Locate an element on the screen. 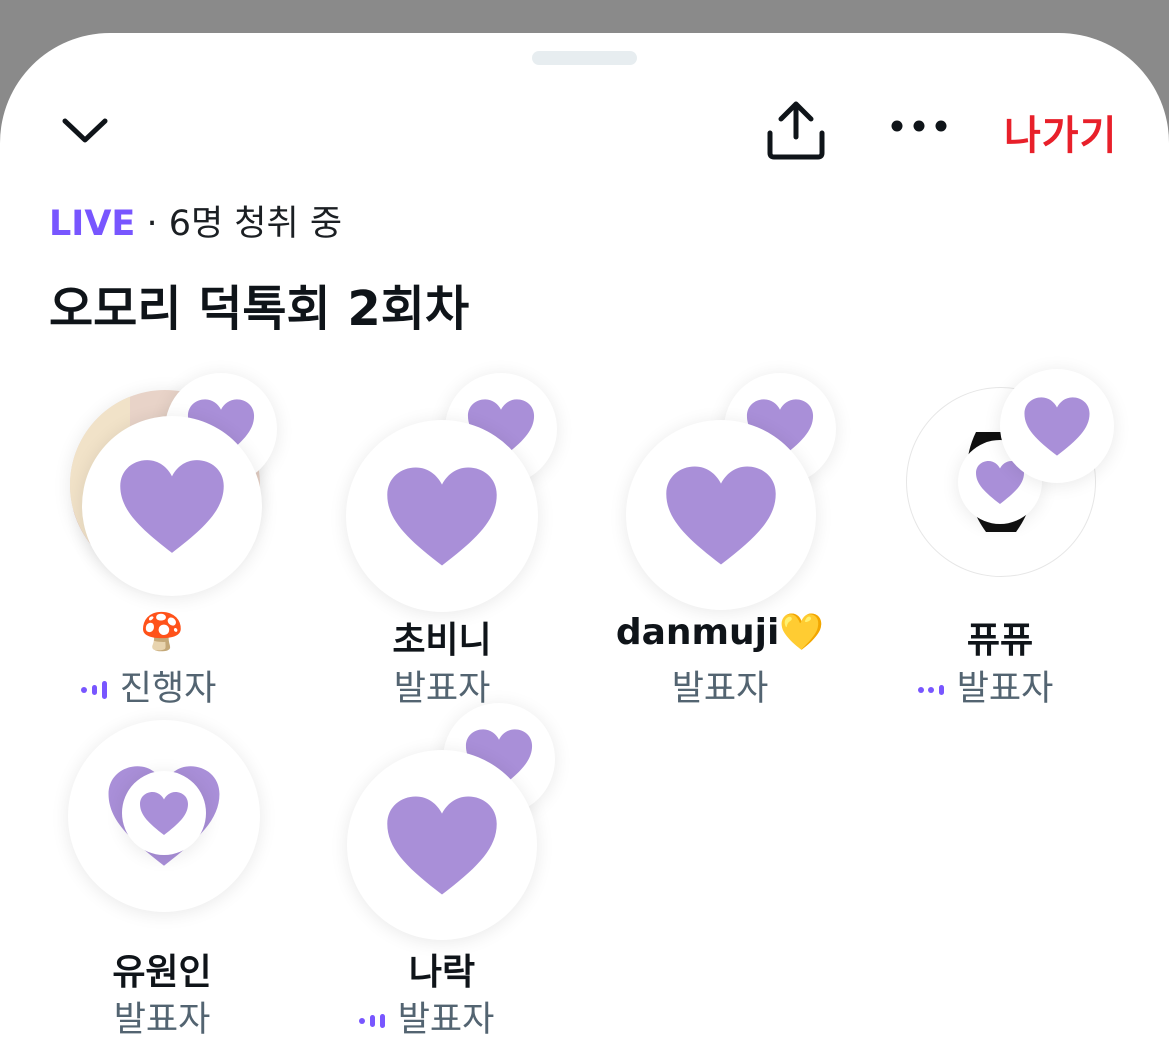 Image resolution: width=1169 pixels, height=1055 pixels. participant-name: 🍄 is located at coordinates (162, 632).